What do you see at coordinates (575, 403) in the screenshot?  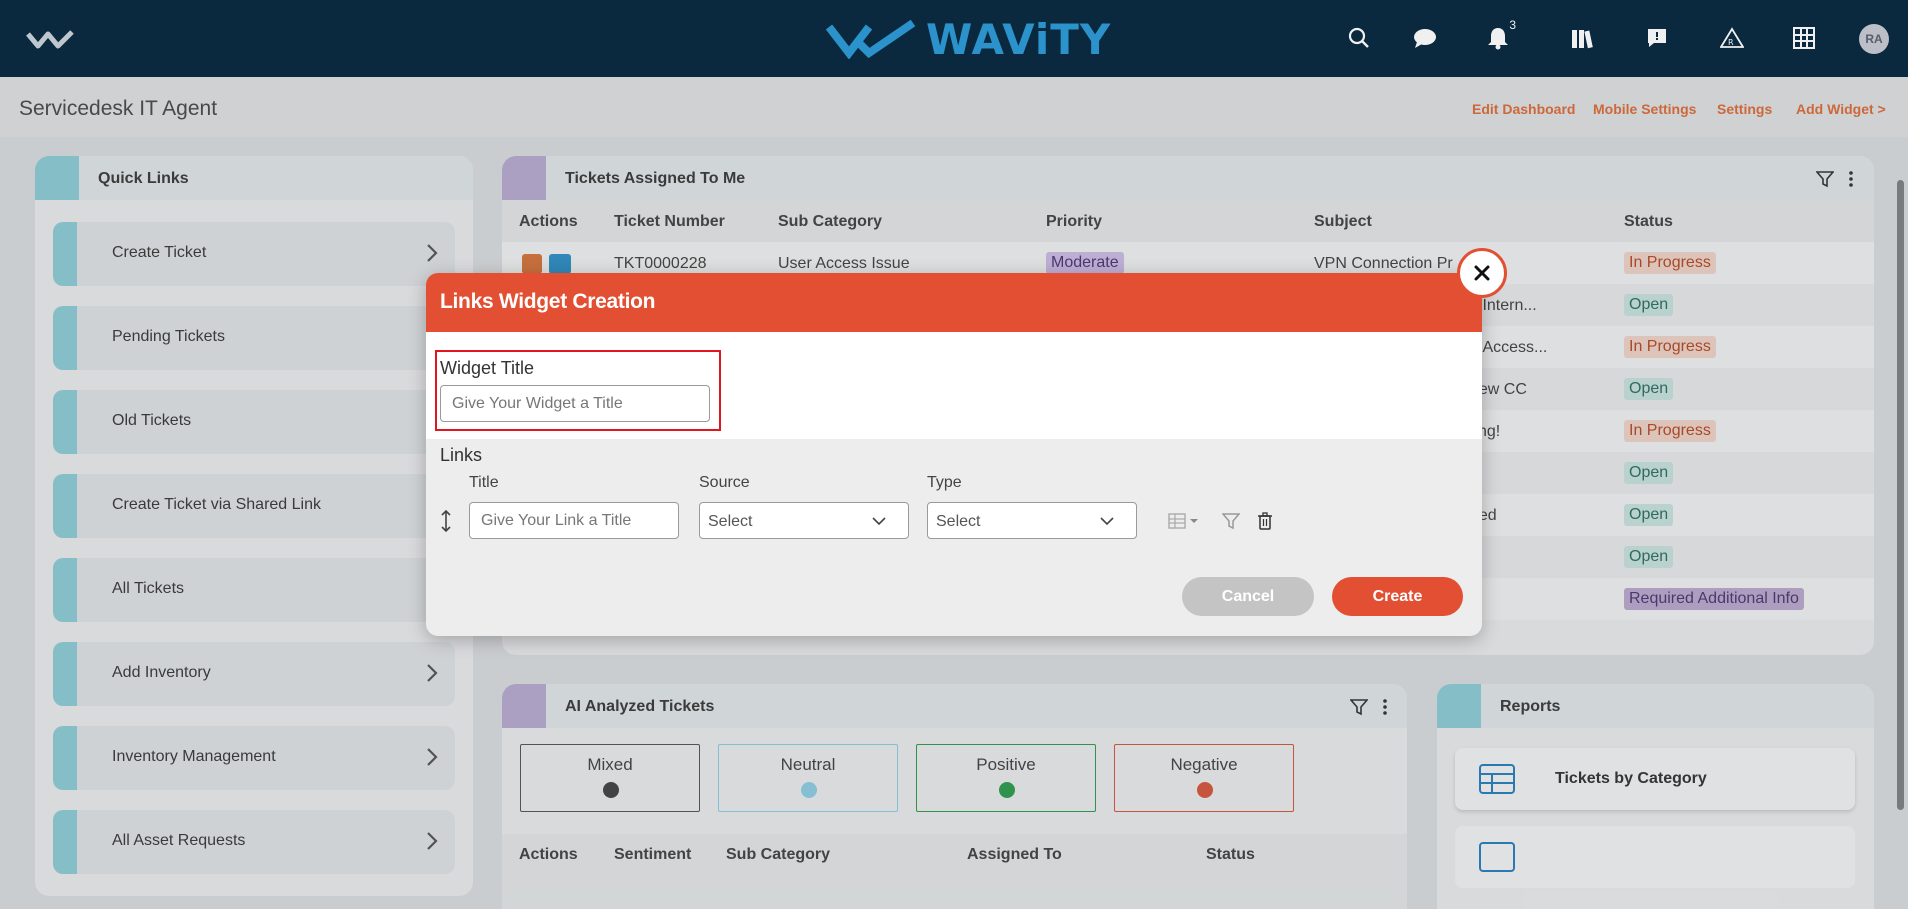 I see `widget-title-input` at bounding box center [575, 403].